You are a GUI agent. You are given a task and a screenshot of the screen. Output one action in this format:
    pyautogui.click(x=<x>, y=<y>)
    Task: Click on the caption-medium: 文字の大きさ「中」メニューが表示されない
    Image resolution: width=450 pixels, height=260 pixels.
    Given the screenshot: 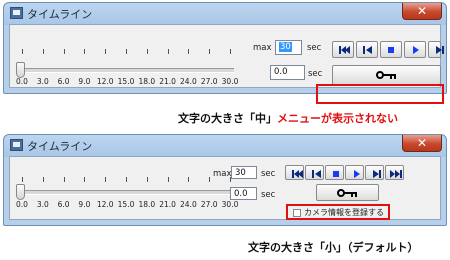 What is the action you would take?
    pyautogui.click(x=288, y=118)
    